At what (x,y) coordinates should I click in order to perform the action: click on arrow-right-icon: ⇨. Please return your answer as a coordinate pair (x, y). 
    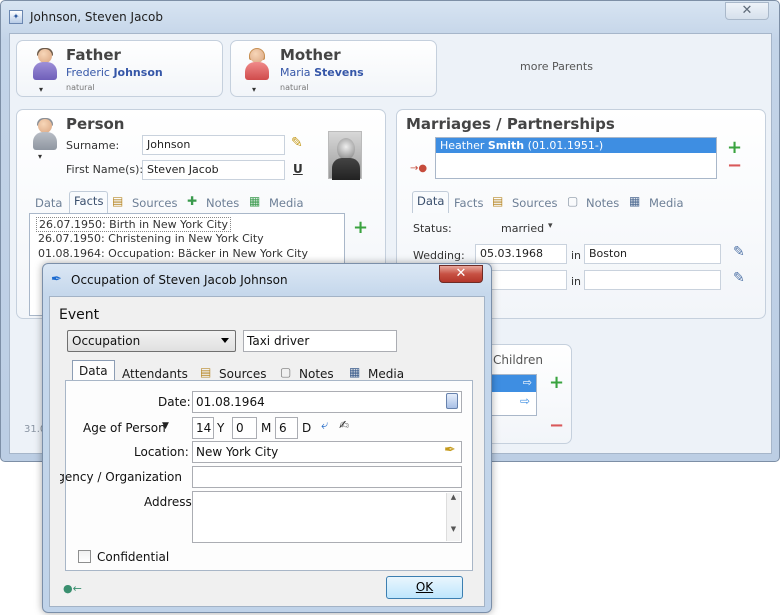
    Looking at the image, I should click on (525, 401).